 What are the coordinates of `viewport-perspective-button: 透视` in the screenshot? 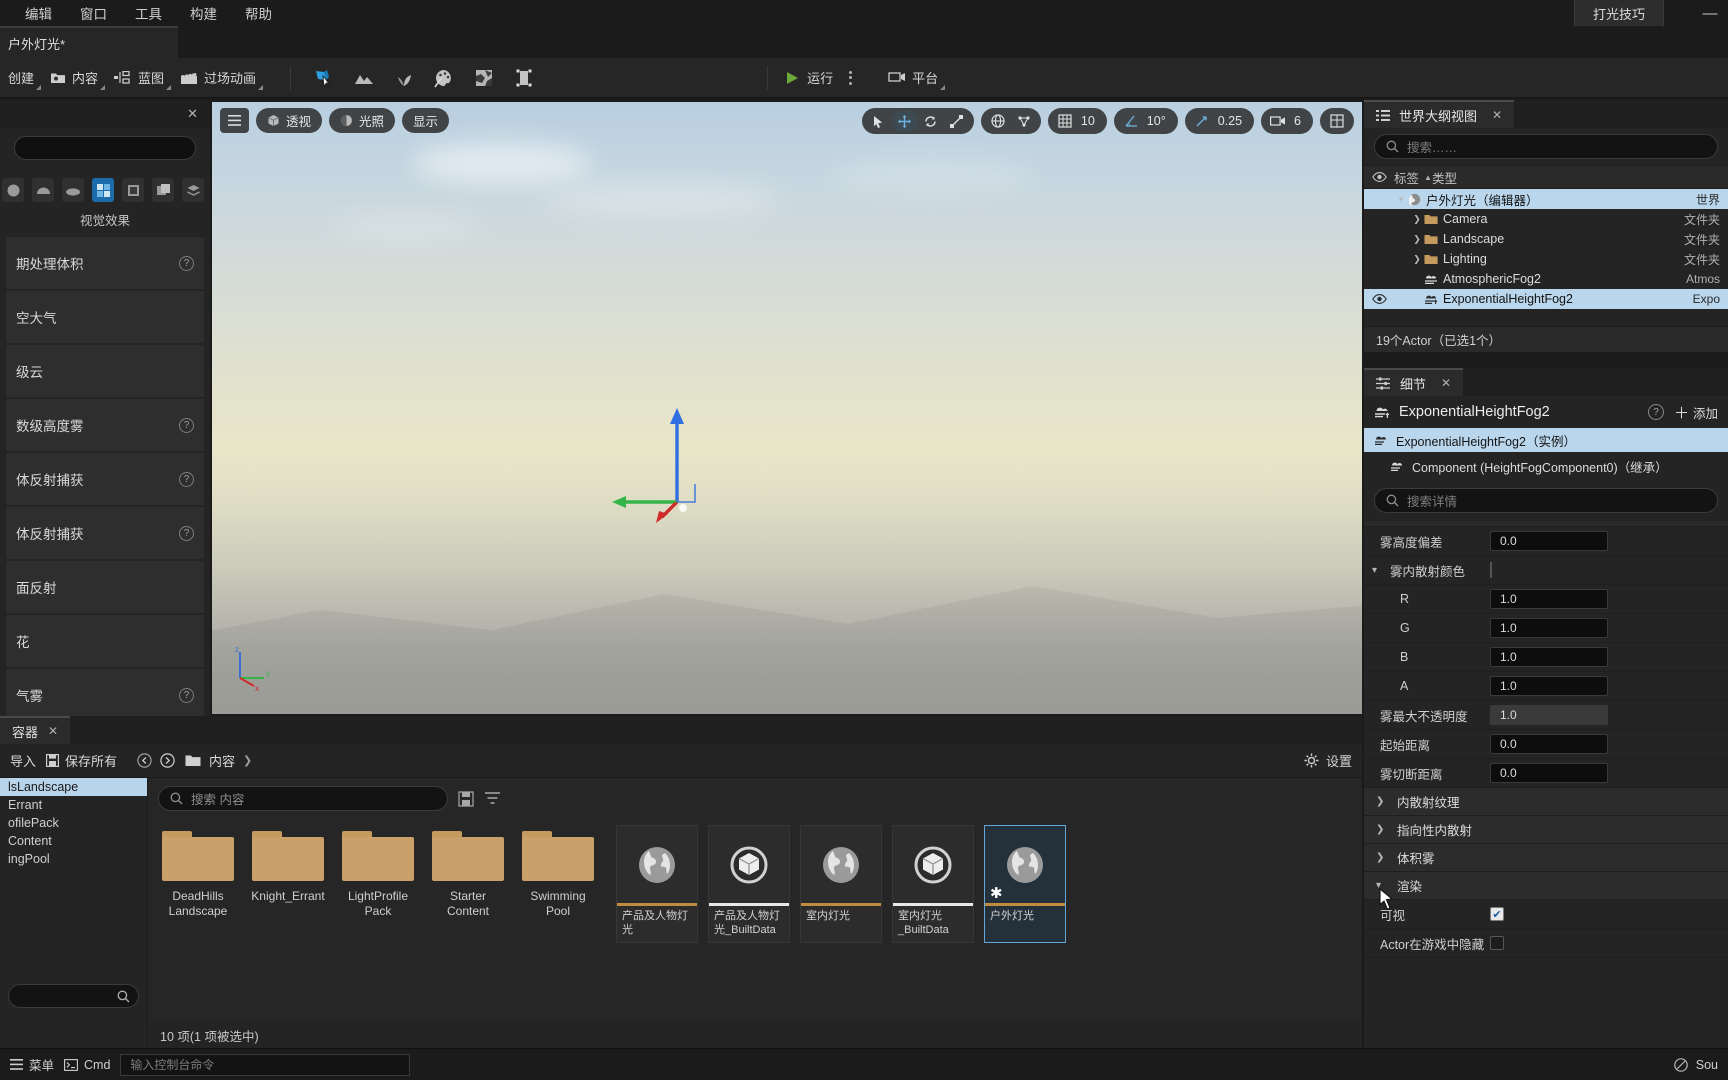 It's located at (289, 120).